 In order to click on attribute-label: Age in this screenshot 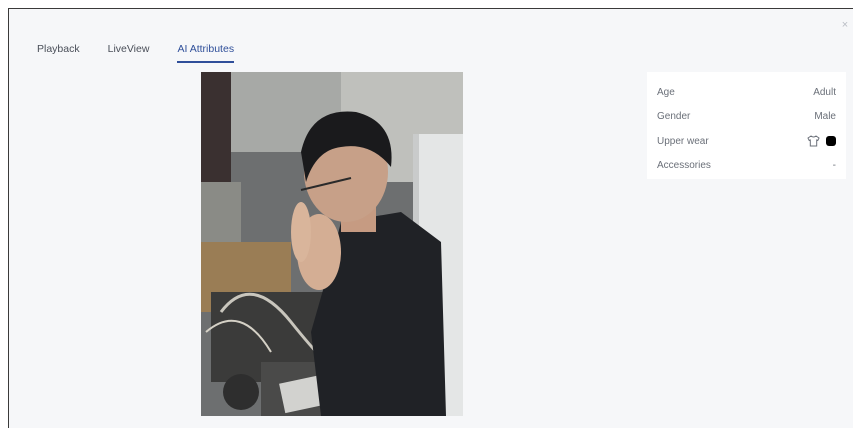, I will do `click(666, 92)`.